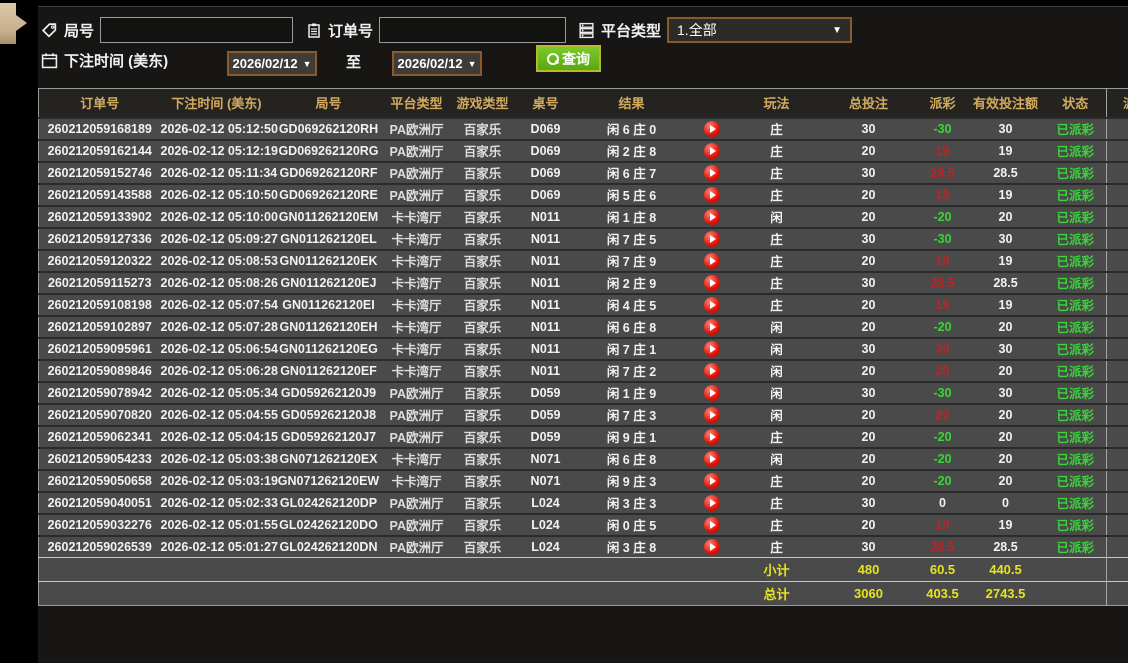 This screenshot has height=663, width=1128. What do you see at coordinates (79, 31) in the screenshot?
I see `round-label: 局号` at bounding box center [79, 31].